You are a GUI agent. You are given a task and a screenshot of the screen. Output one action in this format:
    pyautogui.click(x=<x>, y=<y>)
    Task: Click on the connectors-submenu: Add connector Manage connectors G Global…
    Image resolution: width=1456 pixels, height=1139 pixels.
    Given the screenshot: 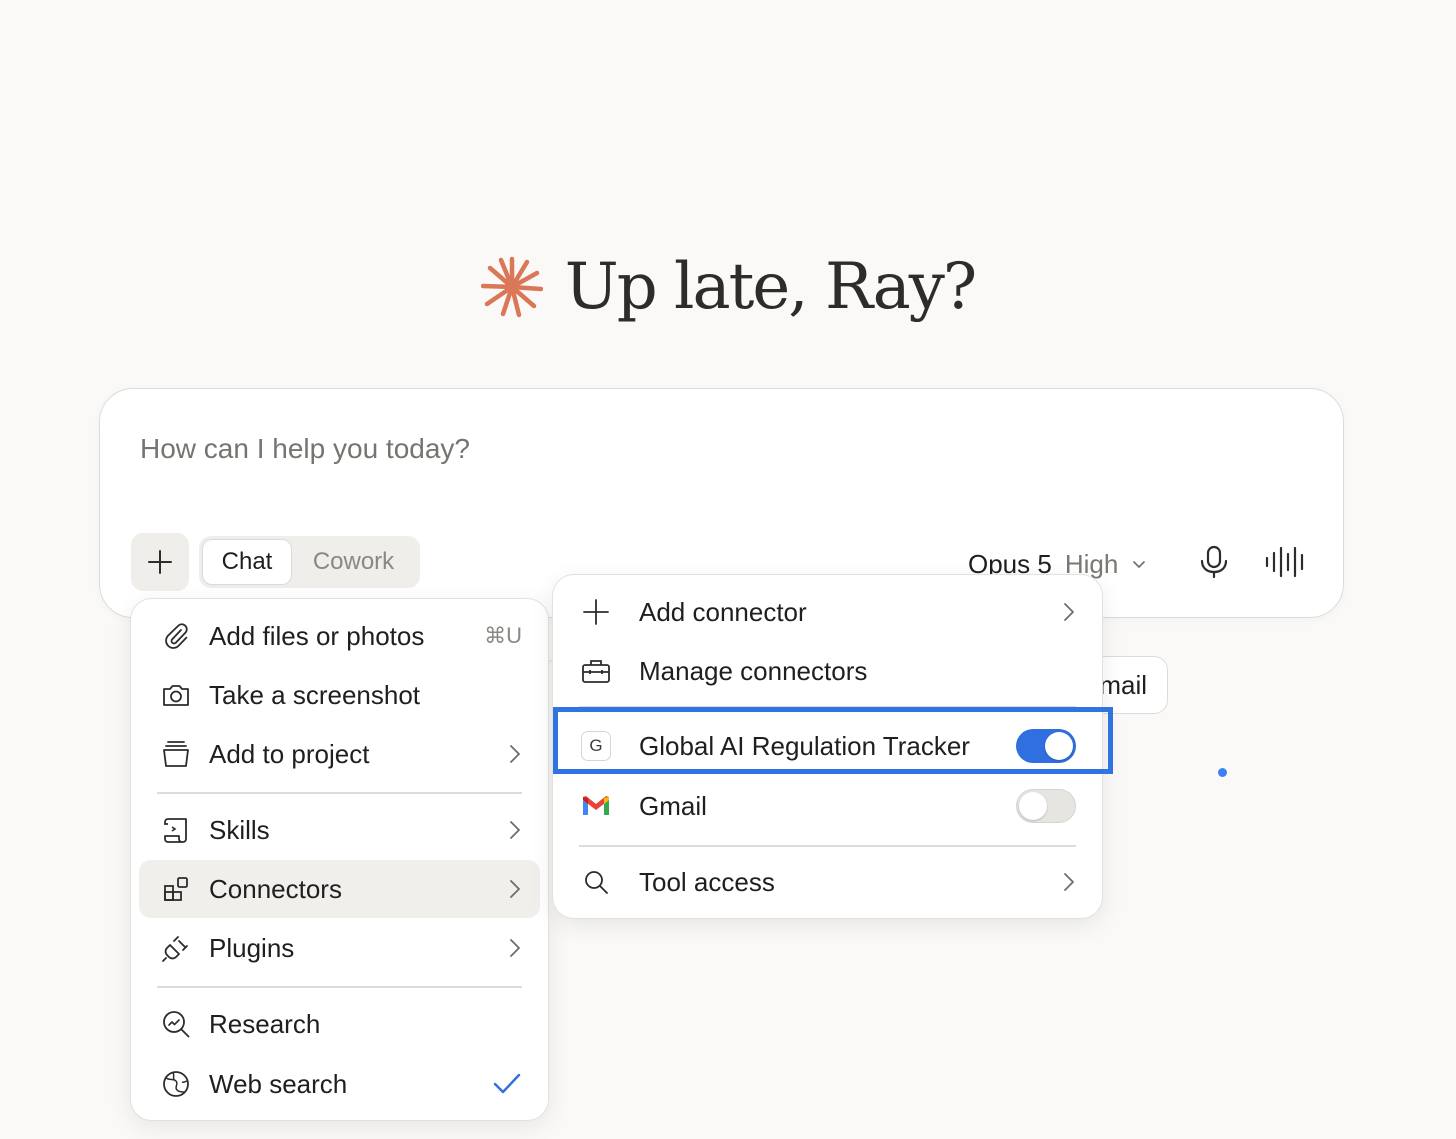 What is the action you would take?
    pyautogui.click(x=827, y=746)
    